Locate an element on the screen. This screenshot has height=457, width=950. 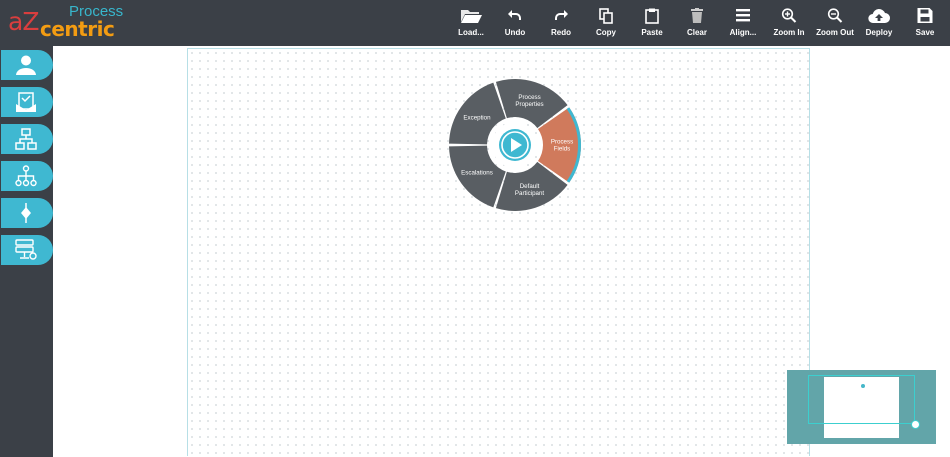
paste-button: Paste is located at coordinates (652, 23).